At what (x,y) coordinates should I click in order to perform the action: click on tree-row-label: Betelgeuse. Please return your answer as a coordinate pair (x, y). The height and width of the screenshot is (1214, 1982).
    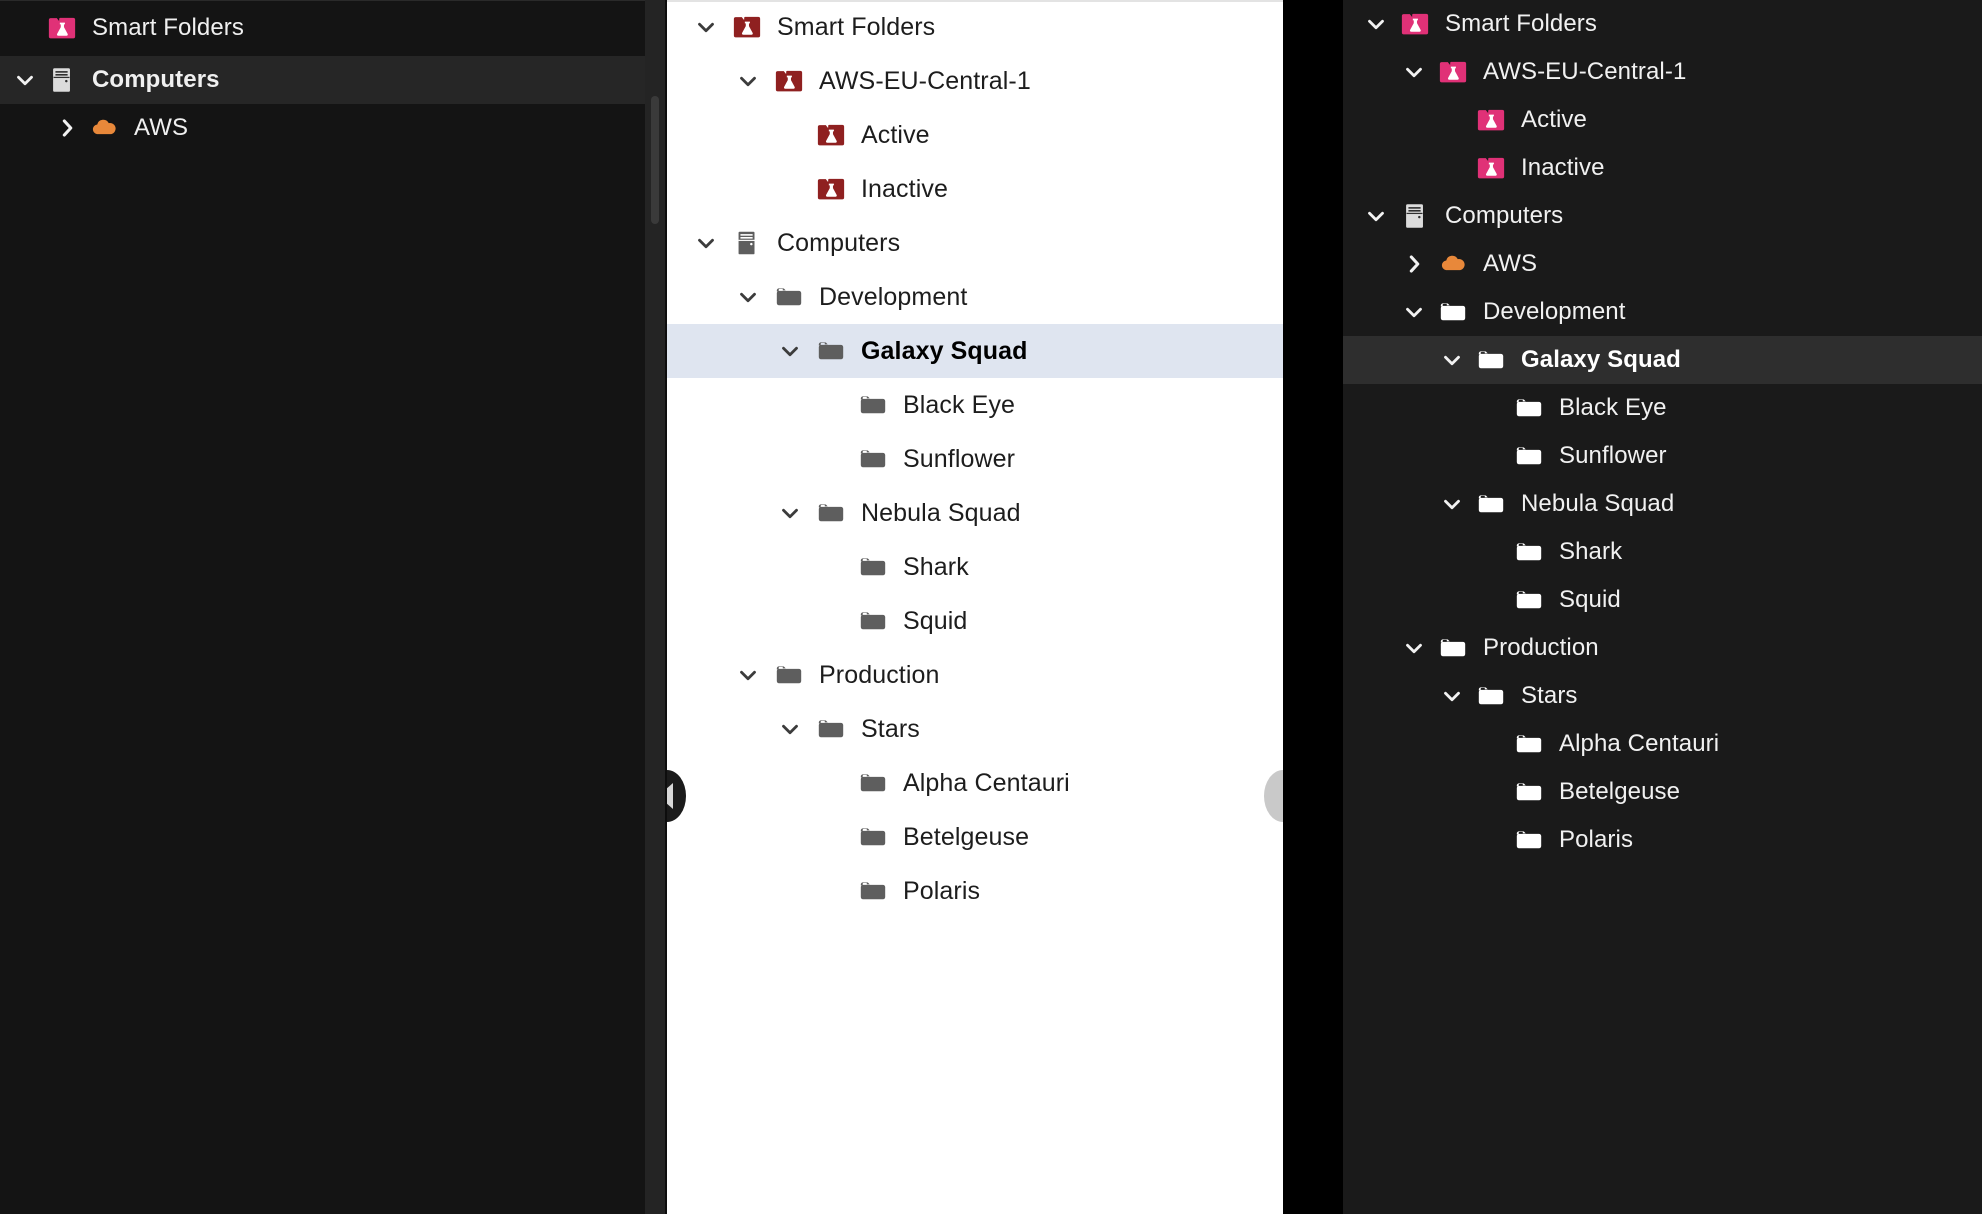
    Looking at the image, I should click on (966, 836).